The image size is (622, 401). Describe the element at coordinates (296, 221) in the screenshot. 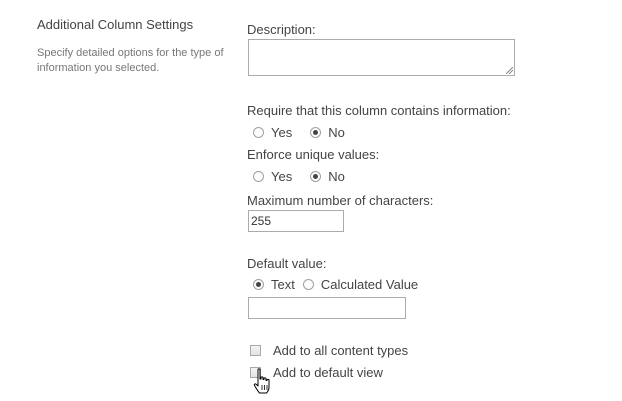

I see `max-chars-input: 255` at that location.